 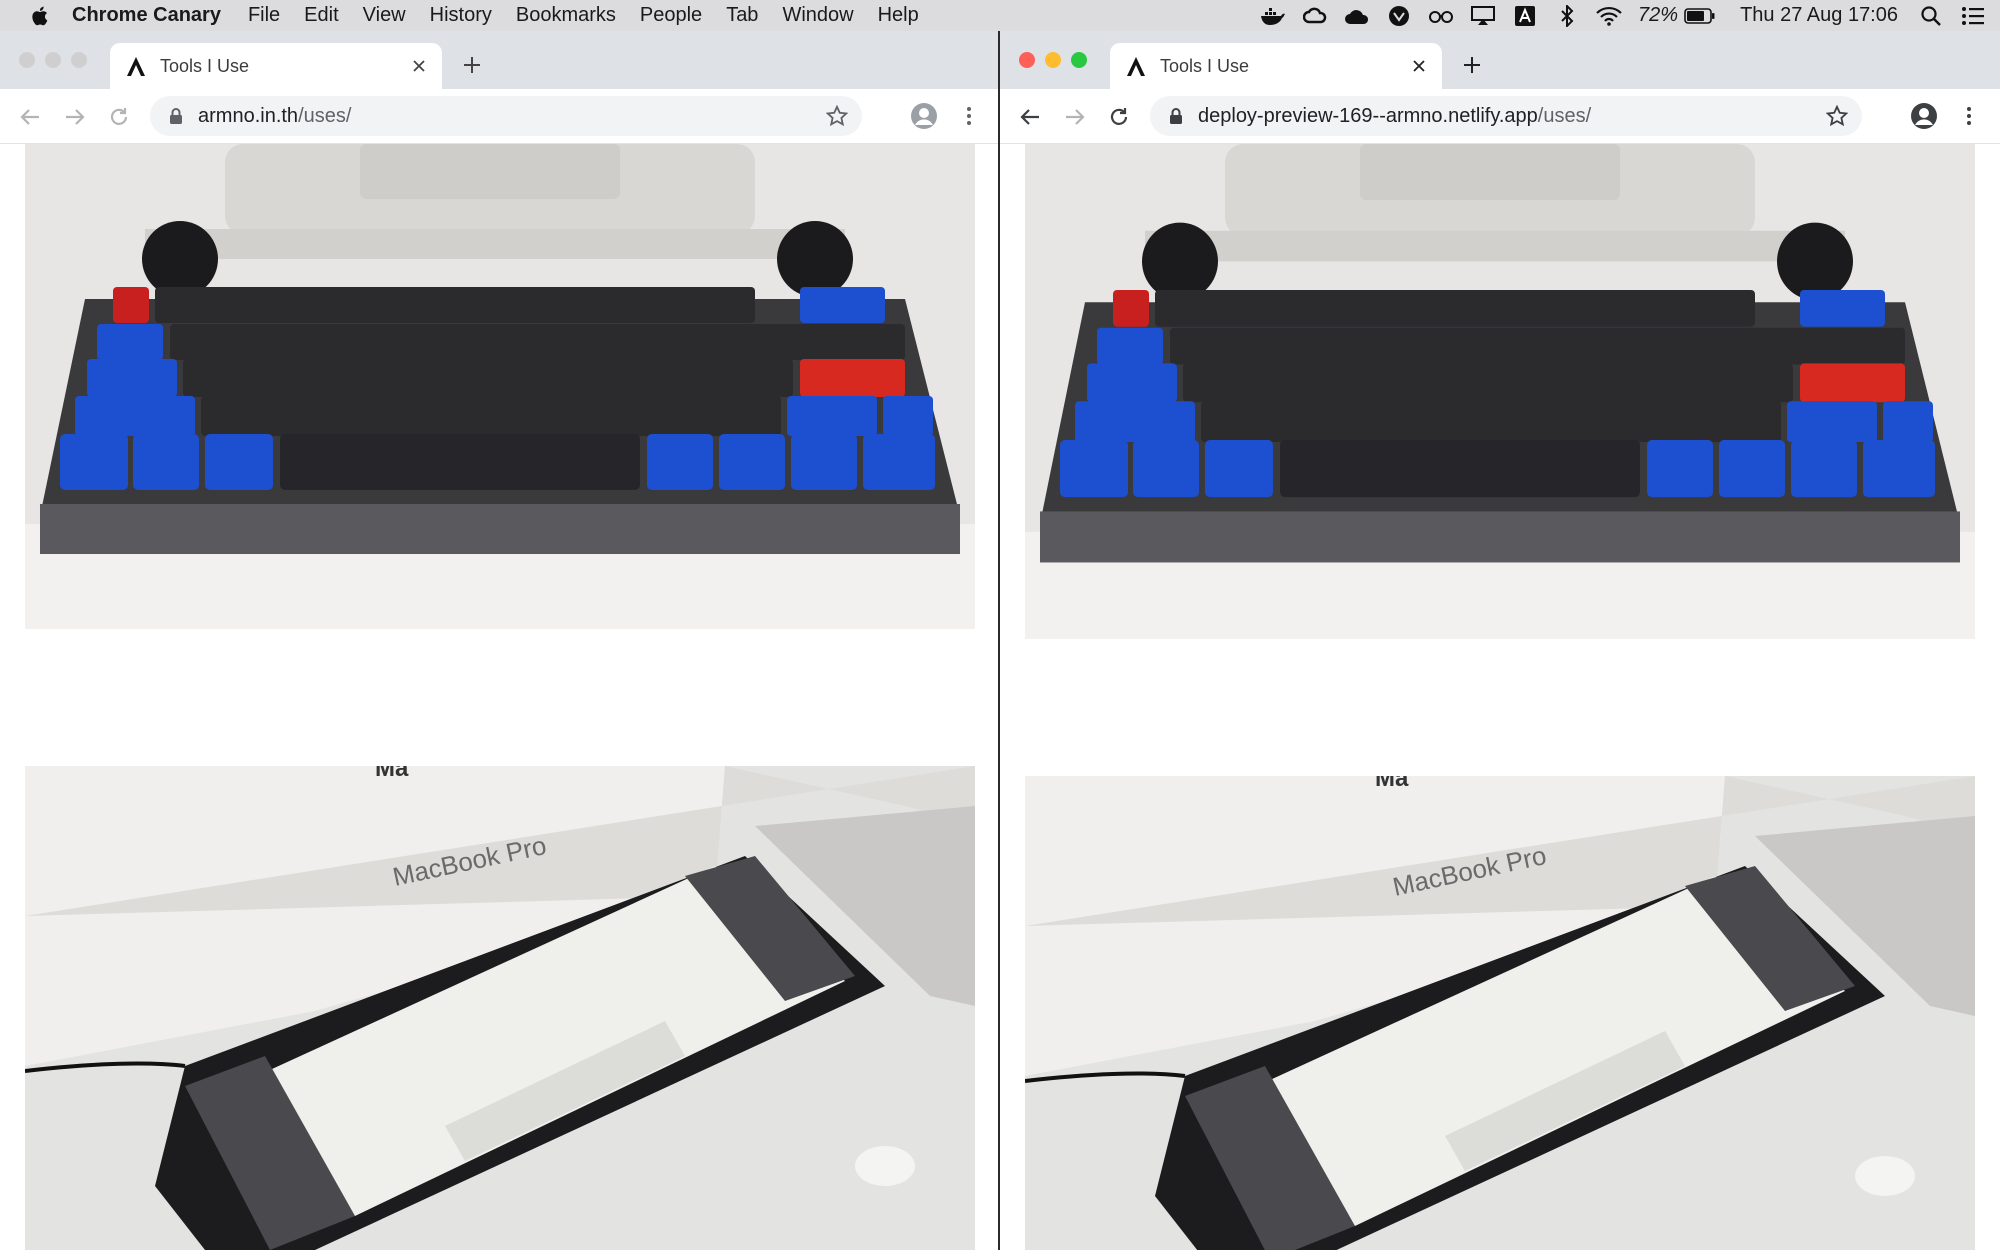 What do you see at coordinates (146, 15) in the screenshot?
I see `menu-app-name: Chrome Canary` at bounding box center [146, 15].